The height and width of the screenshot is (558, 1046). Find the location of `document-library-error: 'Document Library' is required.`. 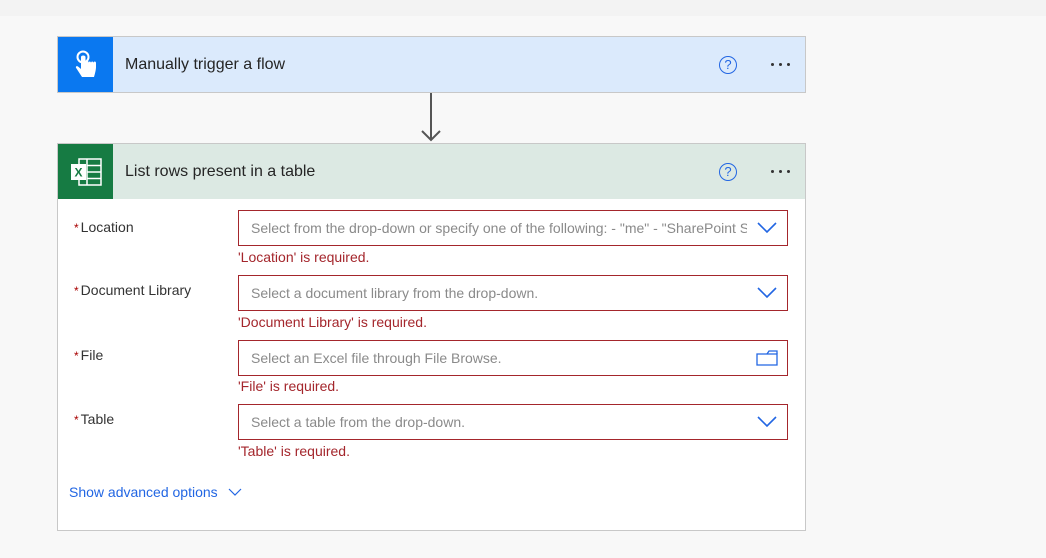

document-library-error: 'Document Library' is required. is located at coordinates (332, 322).